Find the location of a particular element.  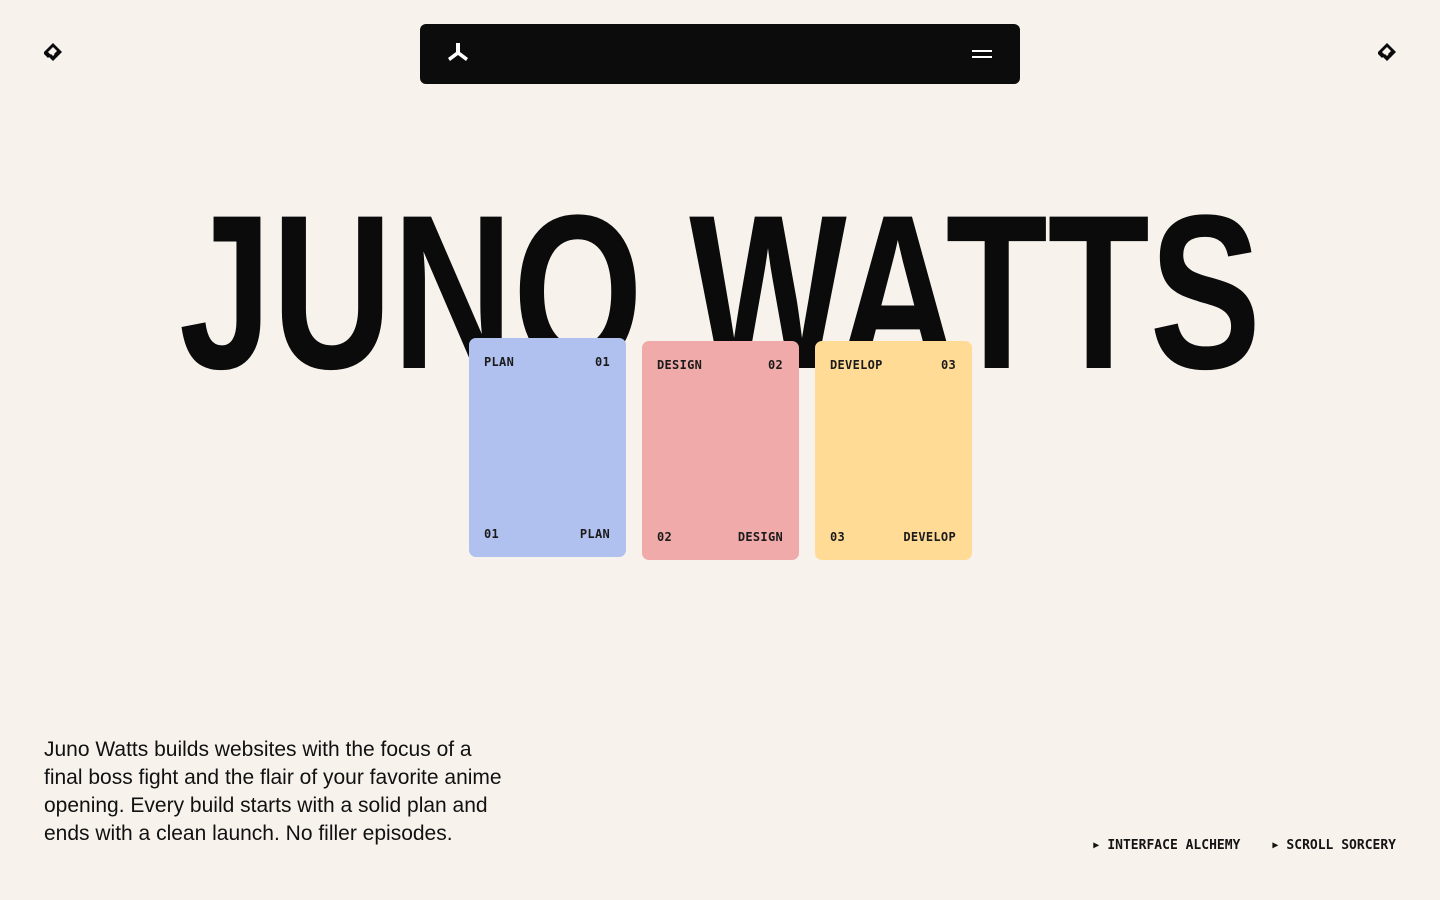

footer-link-scroll-sorcery: ▶ SCROLL SORCERY is located at coordinates (1334, 845).